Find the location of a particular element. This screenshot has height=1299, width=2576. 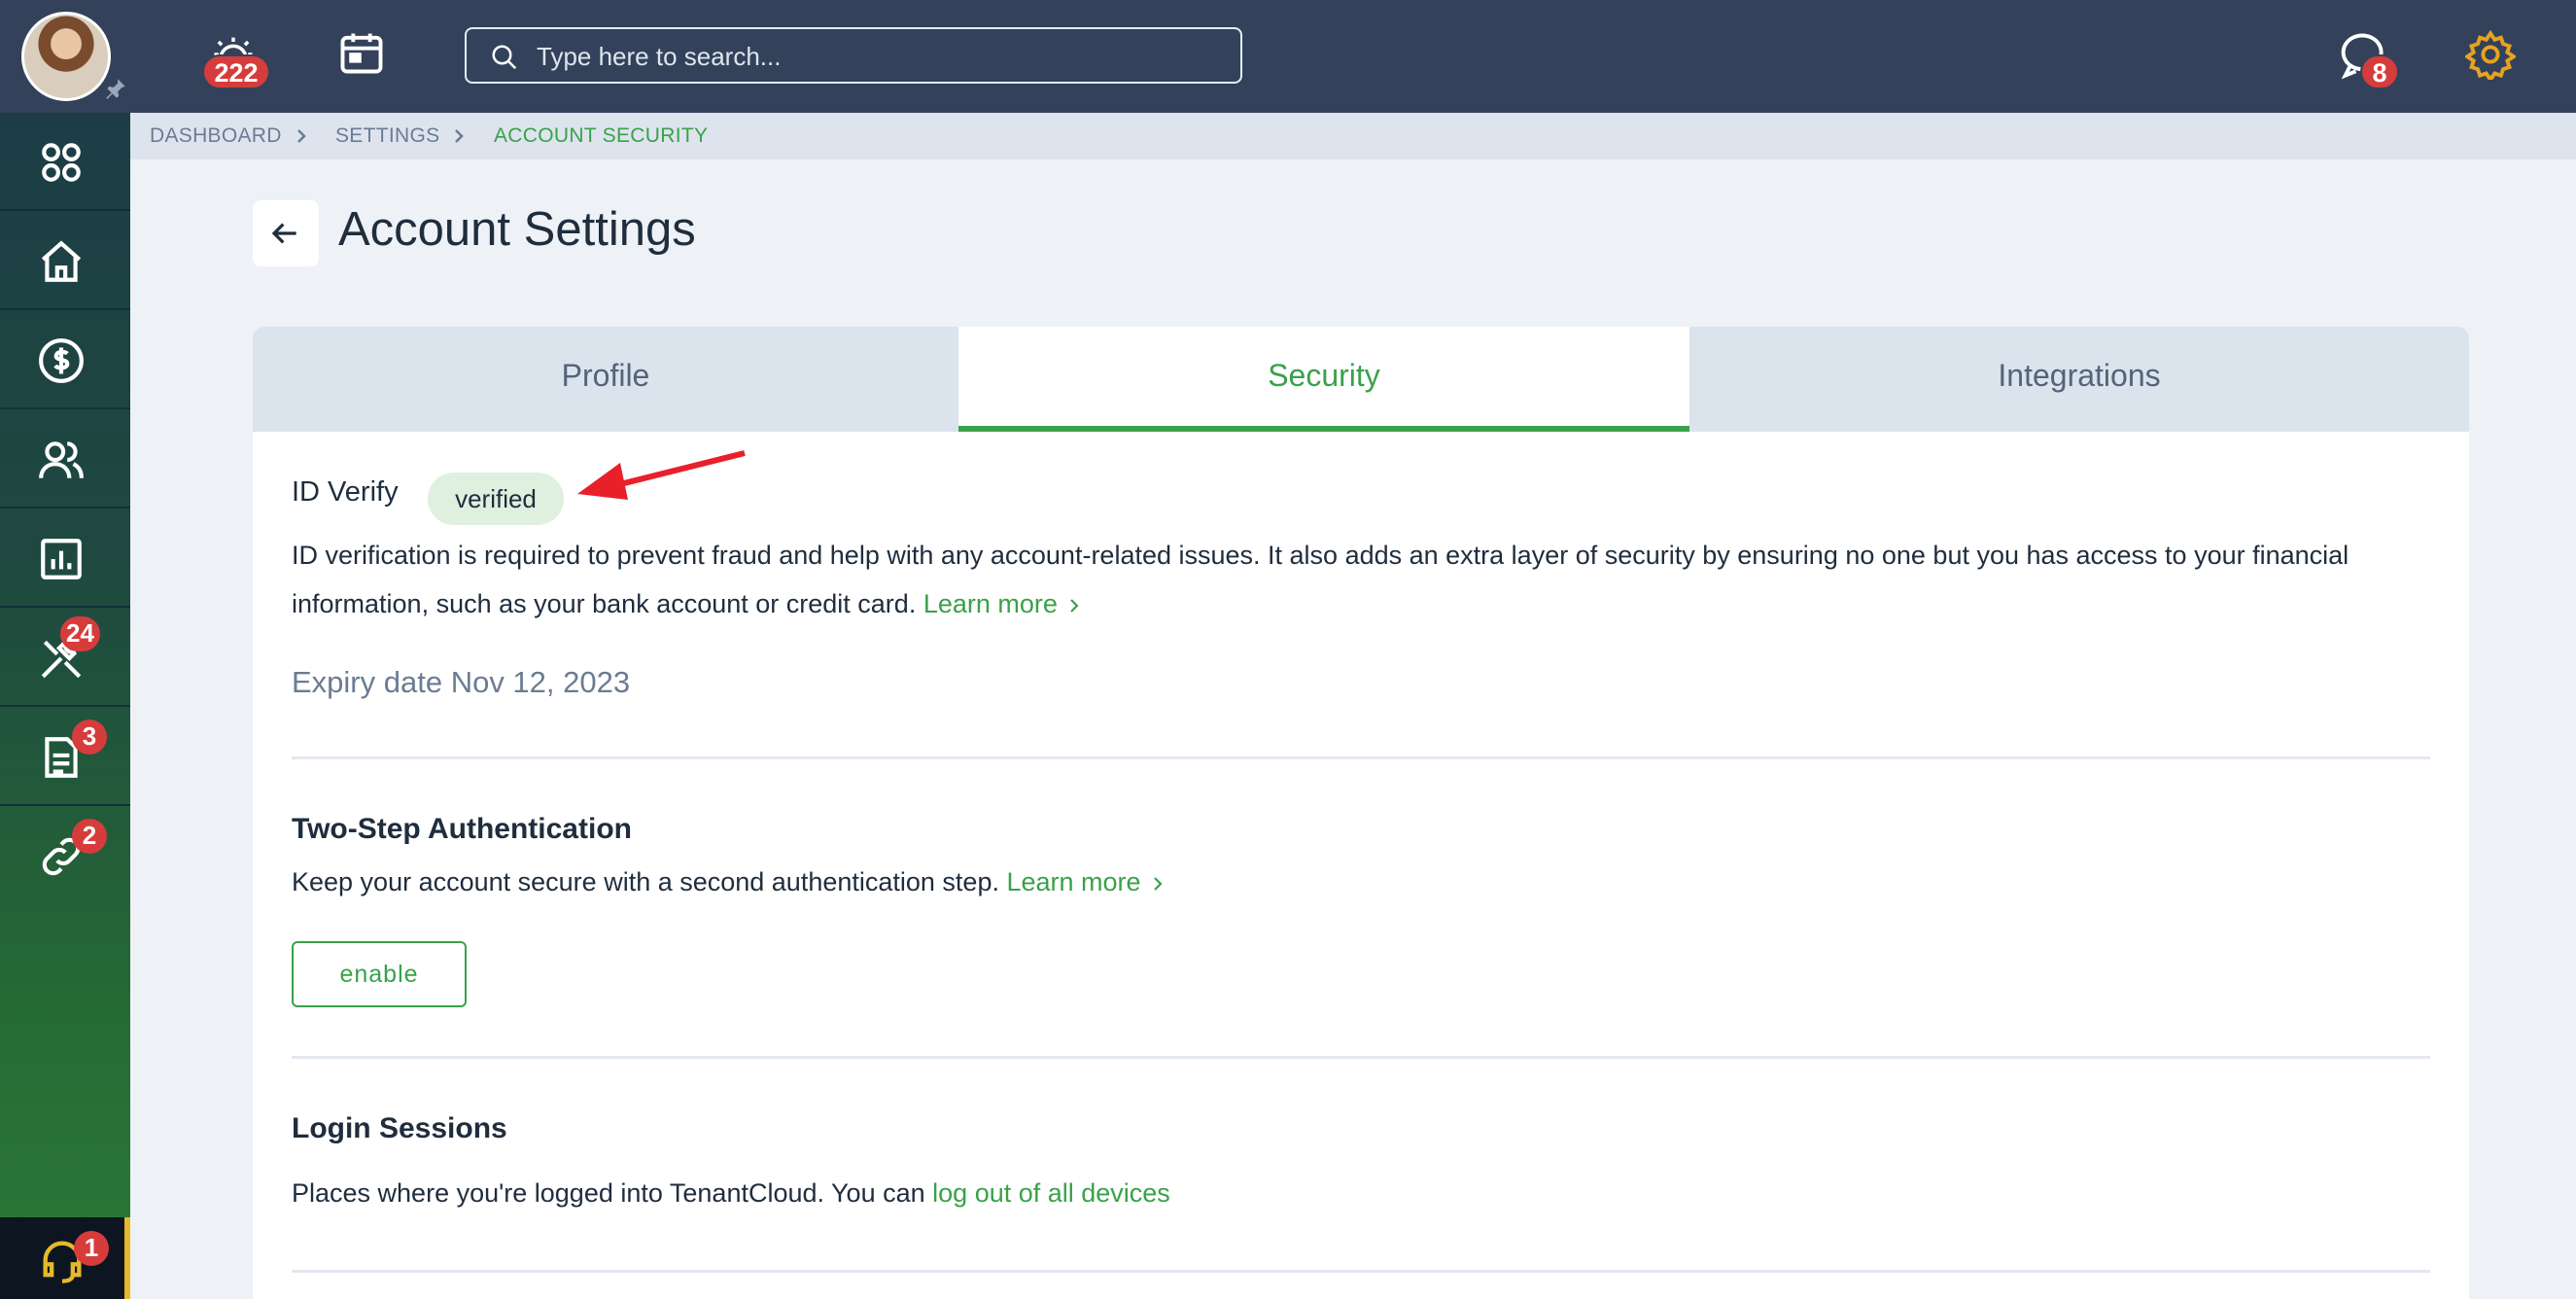

sidebar-item-reports is located at coordinates (65, 558).